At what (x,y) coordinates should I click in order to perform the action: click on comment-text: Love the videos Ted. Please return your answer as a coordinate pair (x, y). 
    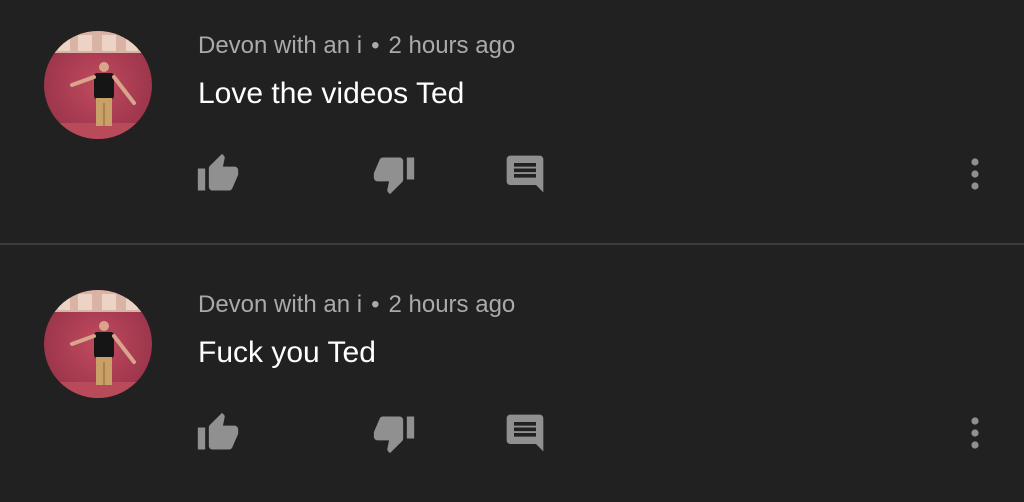
    Looking at the image, I should click on (331, 93).